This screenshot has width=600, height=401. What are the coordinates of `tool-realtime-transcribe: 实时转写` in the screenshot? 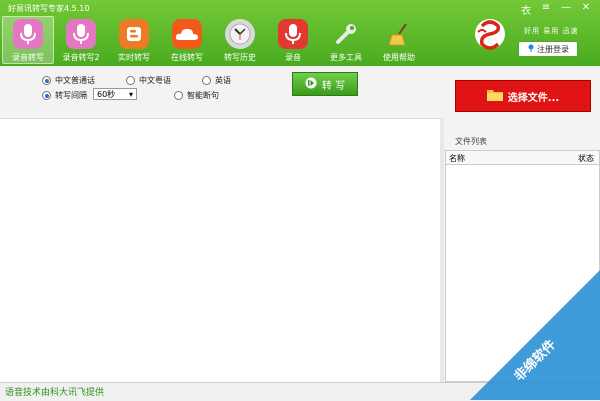 It's located at (134, 40).